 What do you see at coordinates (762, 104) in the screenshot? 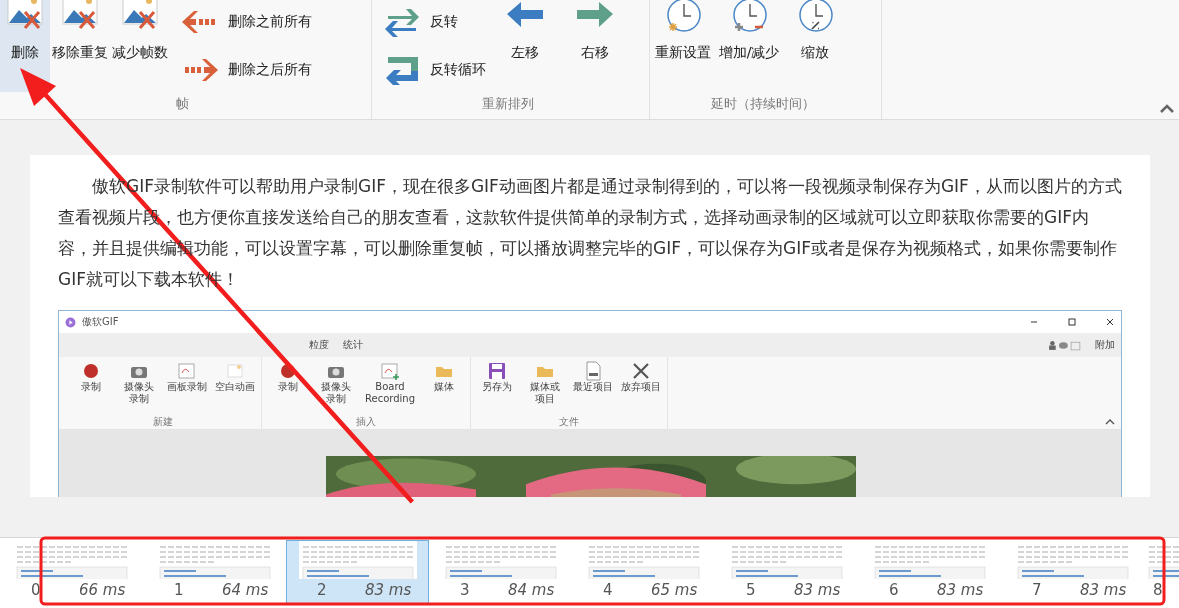
I see `group-label: 延时（持续时间）` at bounding box center [762, 104].